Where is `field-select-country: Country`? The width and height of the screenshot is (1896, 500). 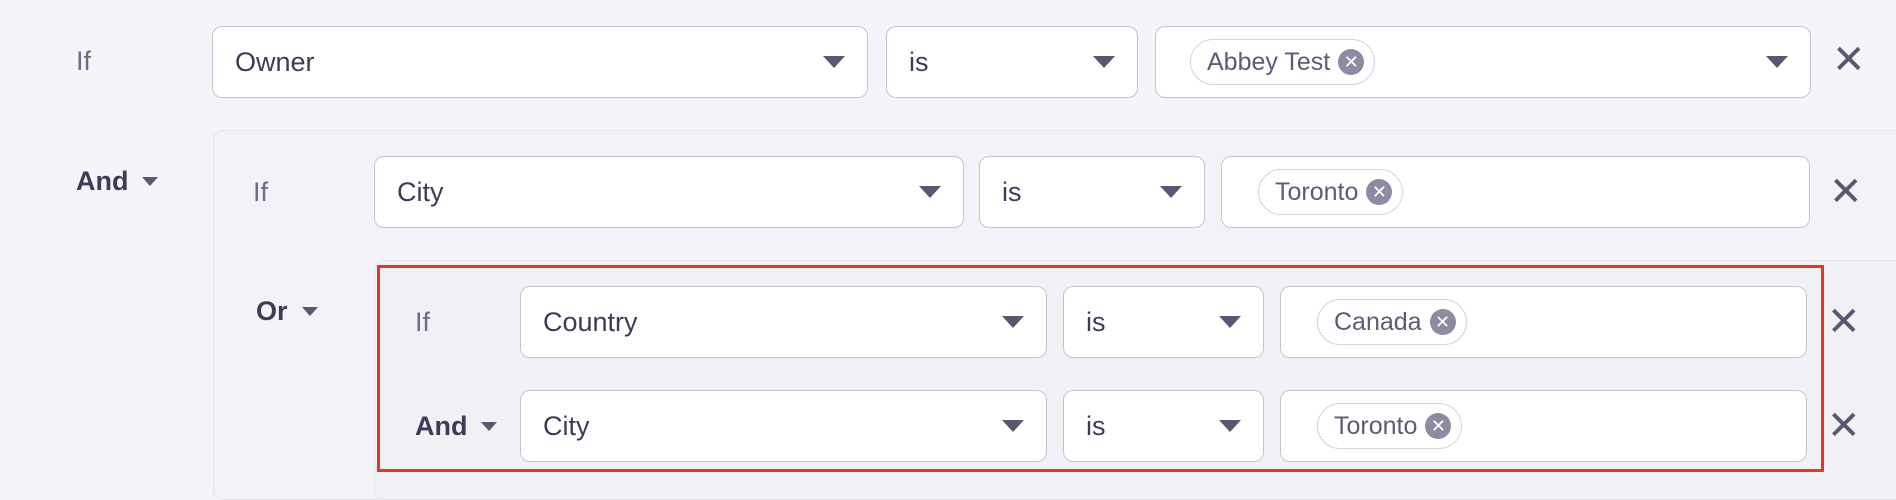 field-select-country: Country is located at coordinates (783, 322).